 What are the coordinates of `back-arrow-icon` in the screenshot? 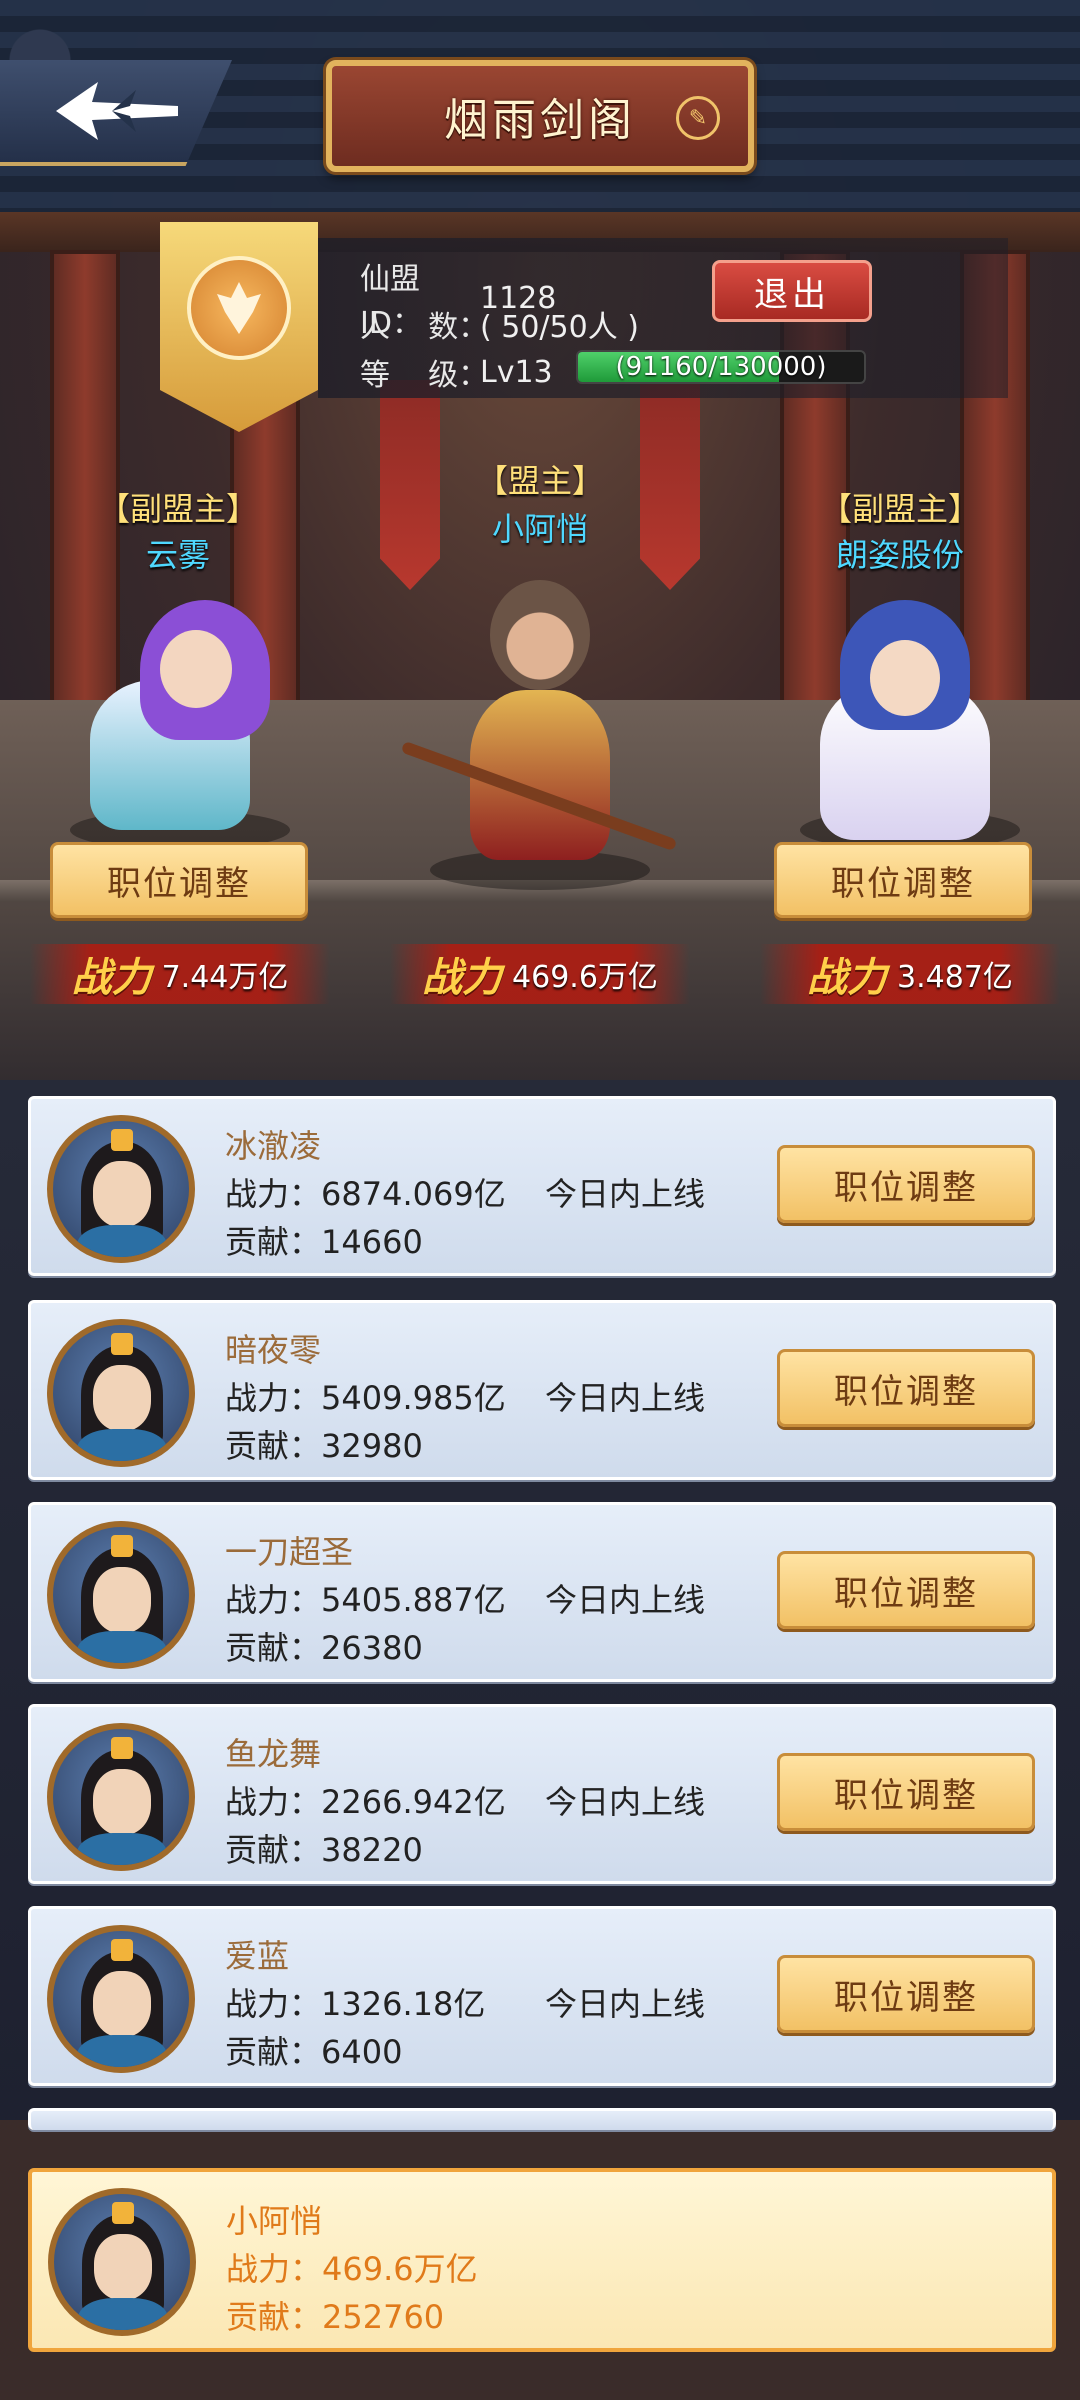 It's located at (117, 111).